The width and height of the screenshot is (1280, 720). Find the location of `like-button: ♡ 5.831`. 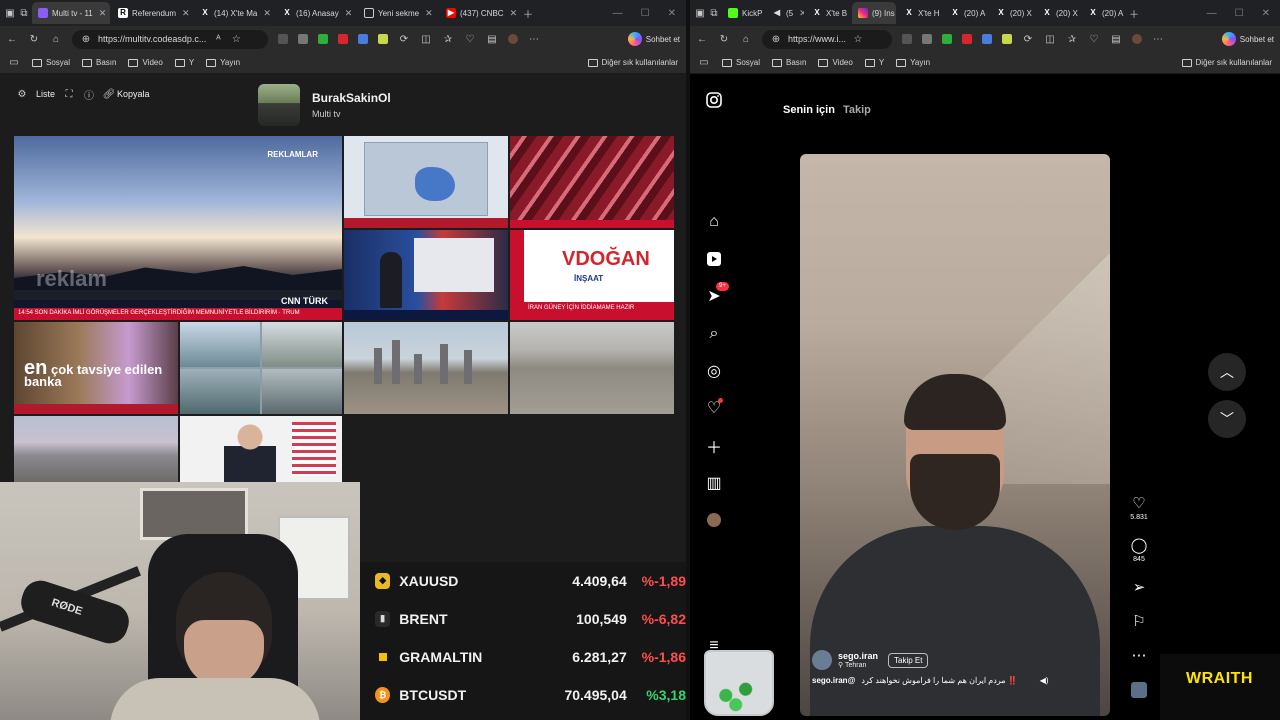

like-button: ♡ 5.831 is located at coordinates (1139, 507).